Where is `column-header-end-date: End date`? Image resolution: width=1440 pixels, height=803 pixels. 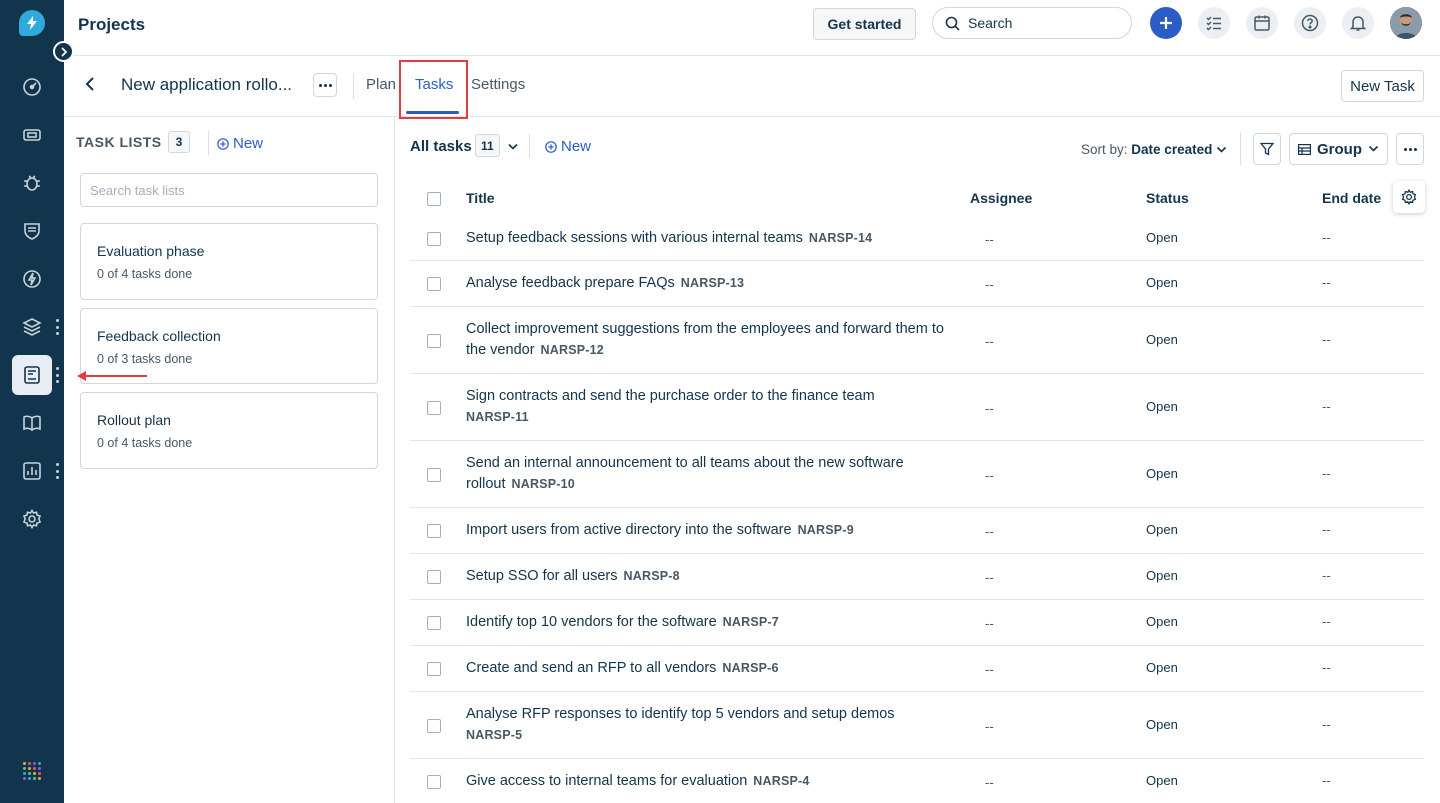
column-header-end-date: End date is located at coordinates (1351, 198).